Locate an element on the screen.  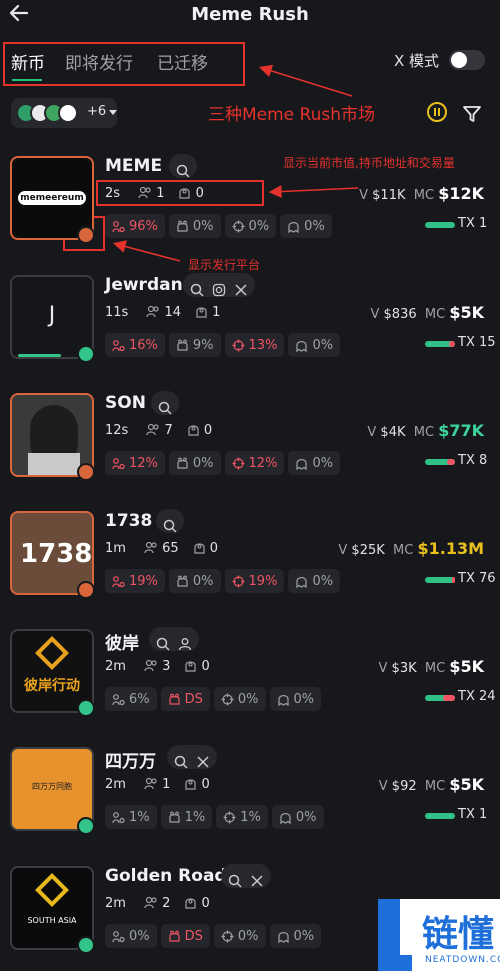
platform-filter-button: +6 is located at coordinates (64, 113).